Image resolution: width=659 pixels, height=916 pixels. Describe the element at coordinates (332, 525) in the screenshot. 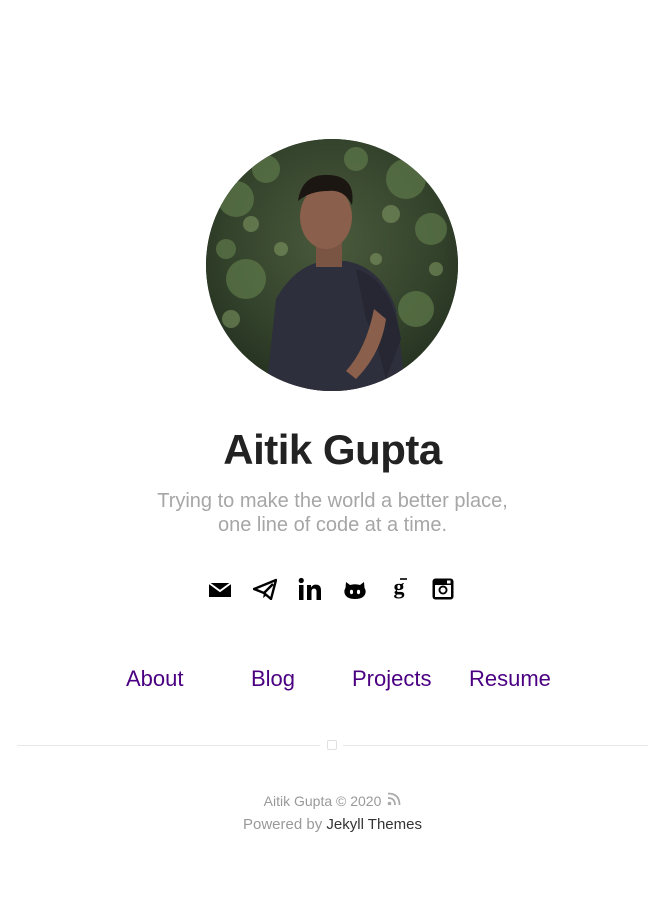

I see `tagline-line-2: one line of code at a time.` at that location.